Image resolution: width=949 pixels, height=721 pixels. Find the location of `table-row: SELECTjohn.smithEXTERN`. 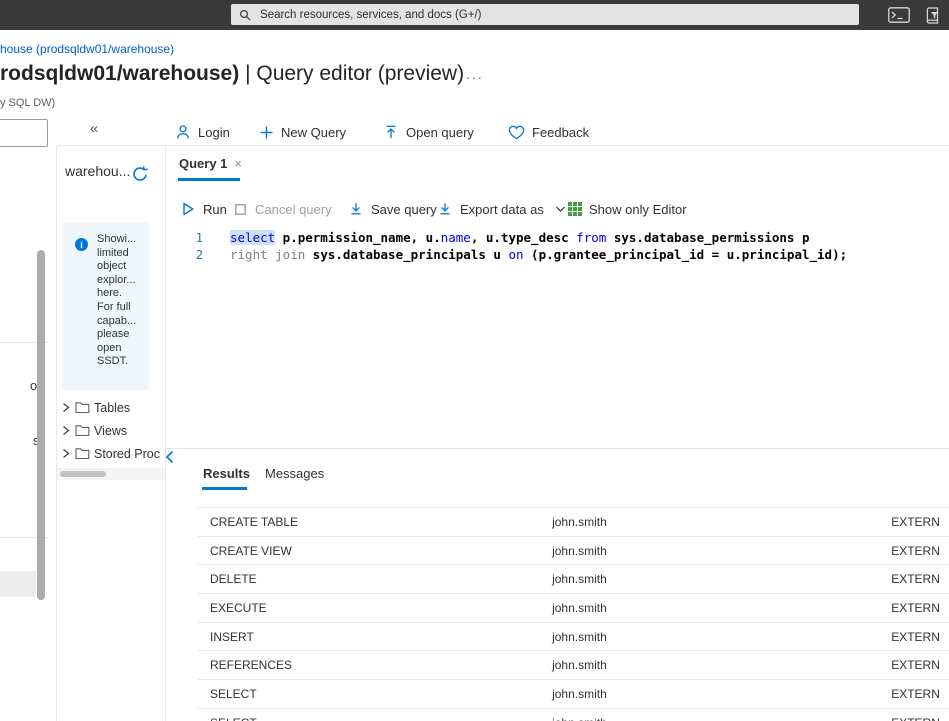

table-row: SELECTjohn.smithEXTERN is located at coordinates (573, 714).